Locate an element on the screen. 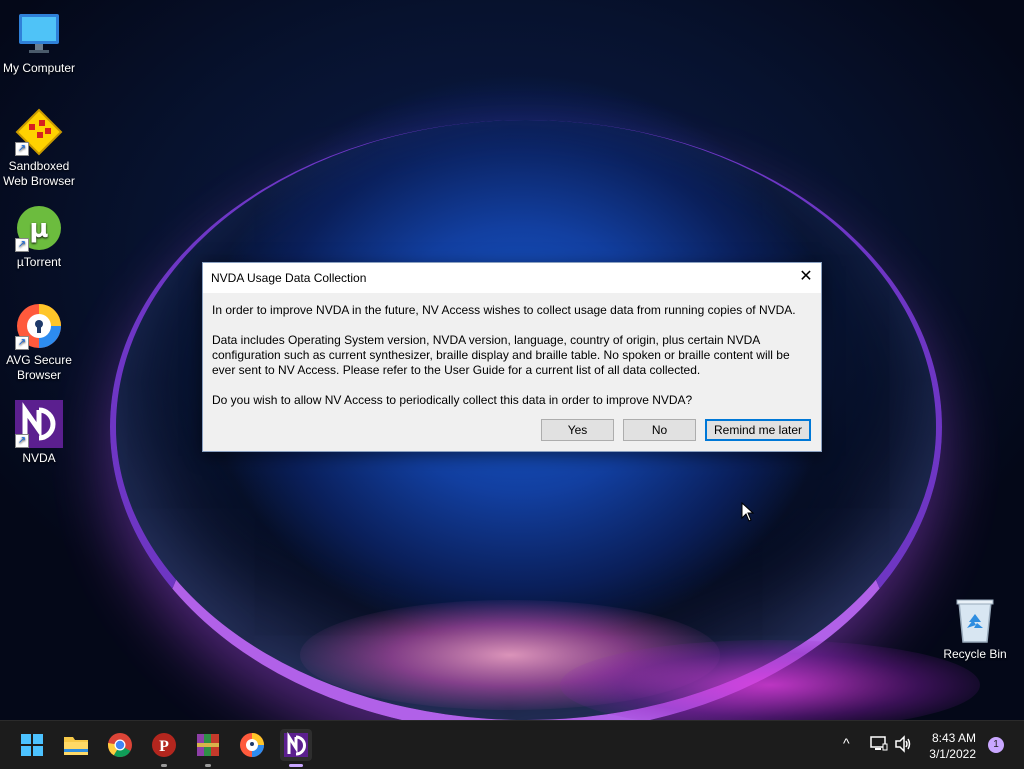  desktop-icon-label: Sandboxed Web Browser is located at coordinates (39, 173).